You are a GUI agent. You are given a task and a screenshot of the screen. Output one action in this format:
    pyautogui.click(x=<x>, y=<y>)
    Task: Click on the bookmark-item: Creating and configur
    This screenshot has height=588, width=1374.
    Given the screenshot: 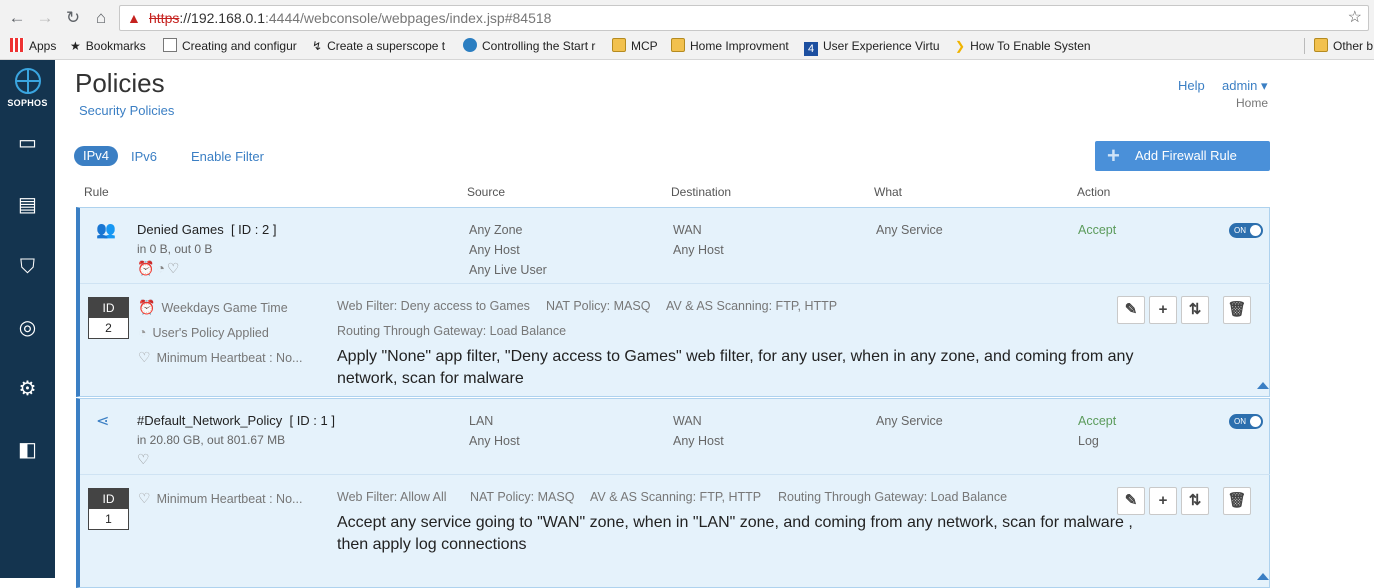 What is the action you would take?
    pyautogui.click(x=230, y=46)
    